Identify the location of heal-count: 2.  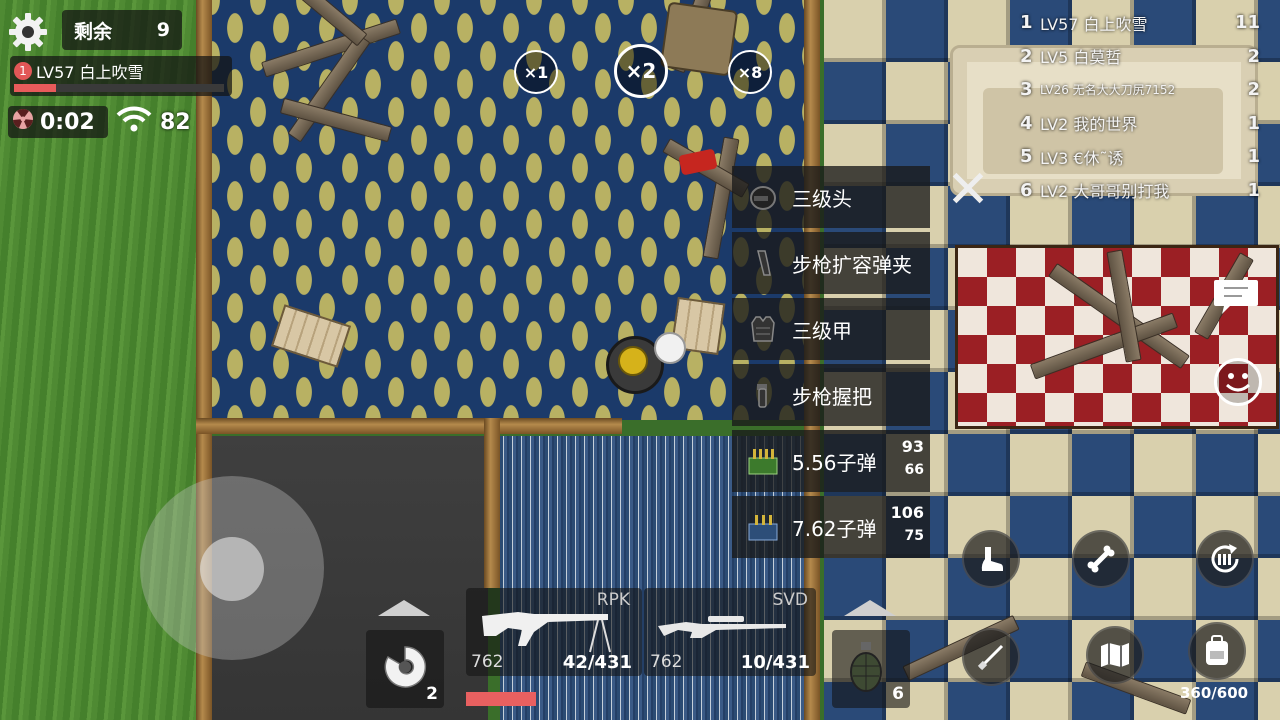
(432, 694).